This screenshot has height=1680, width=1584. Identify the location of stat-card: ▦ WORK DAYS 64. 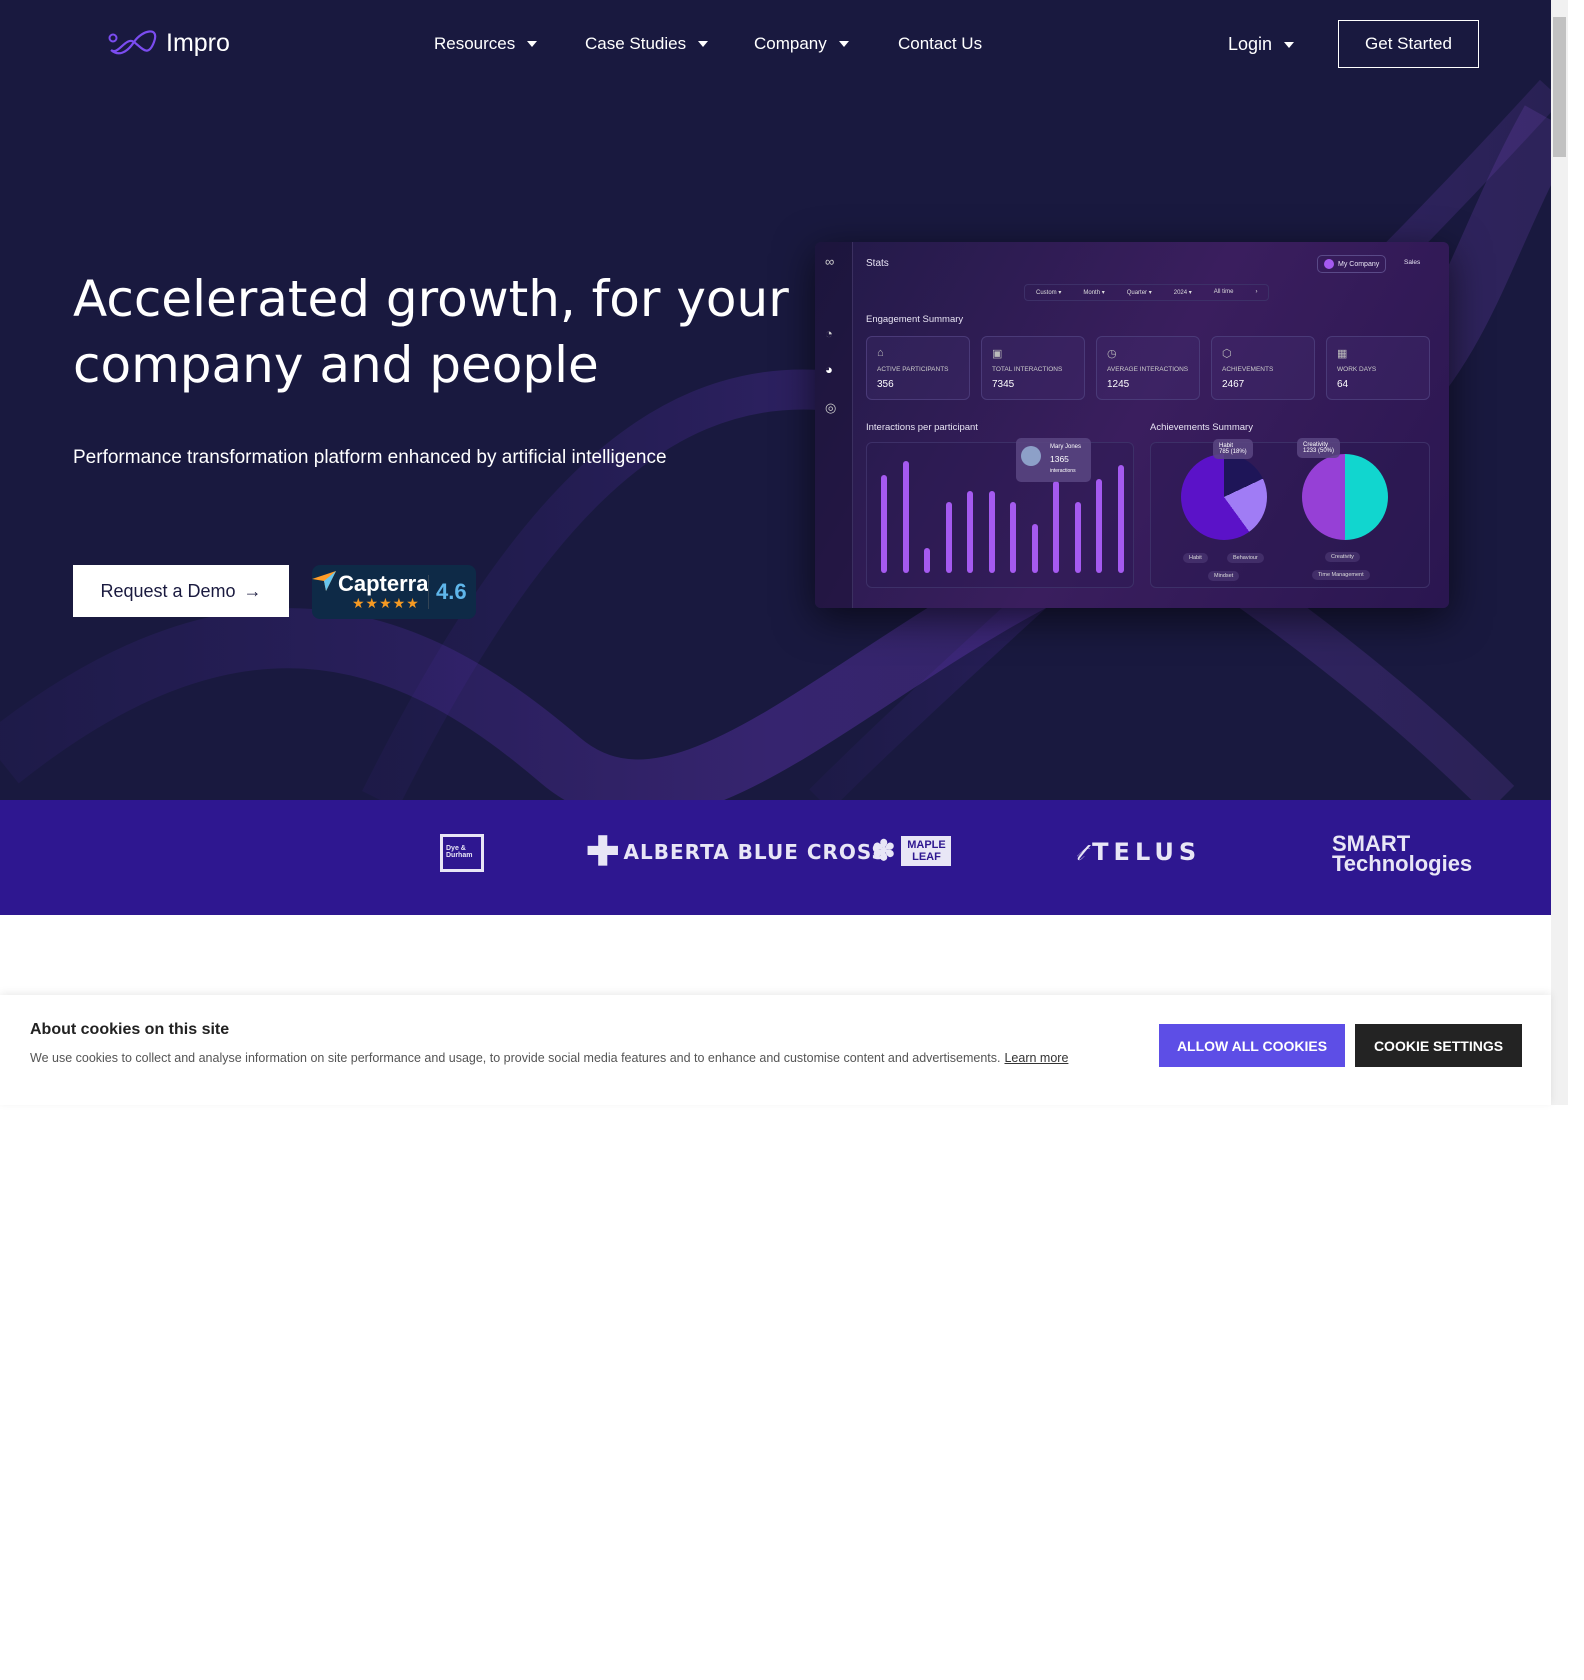
(1378, 368).